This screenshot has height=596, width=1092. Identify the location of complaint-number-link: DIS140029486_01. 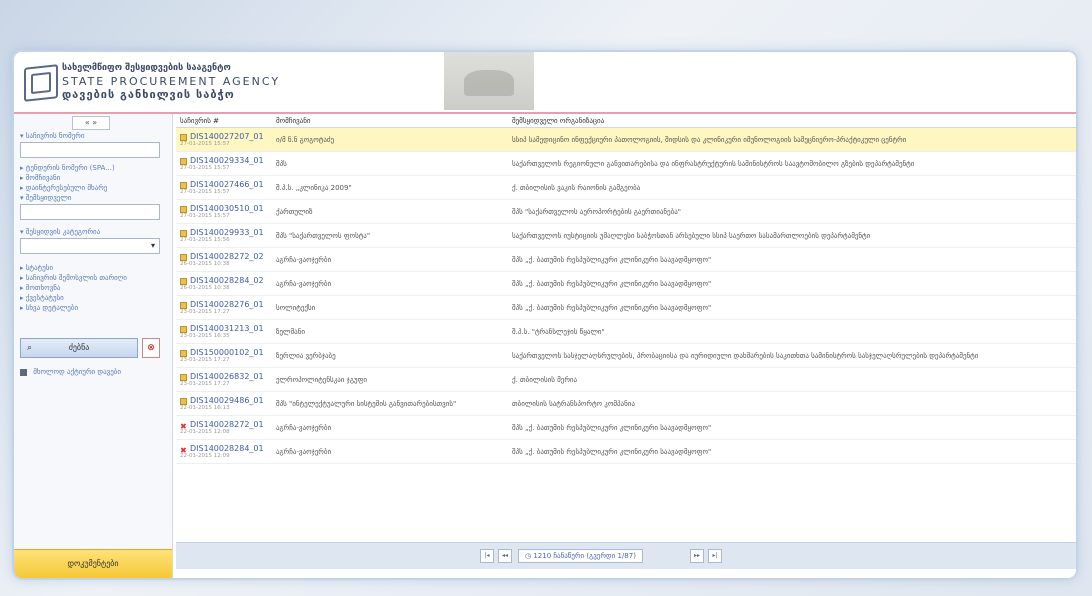
(227, 400).